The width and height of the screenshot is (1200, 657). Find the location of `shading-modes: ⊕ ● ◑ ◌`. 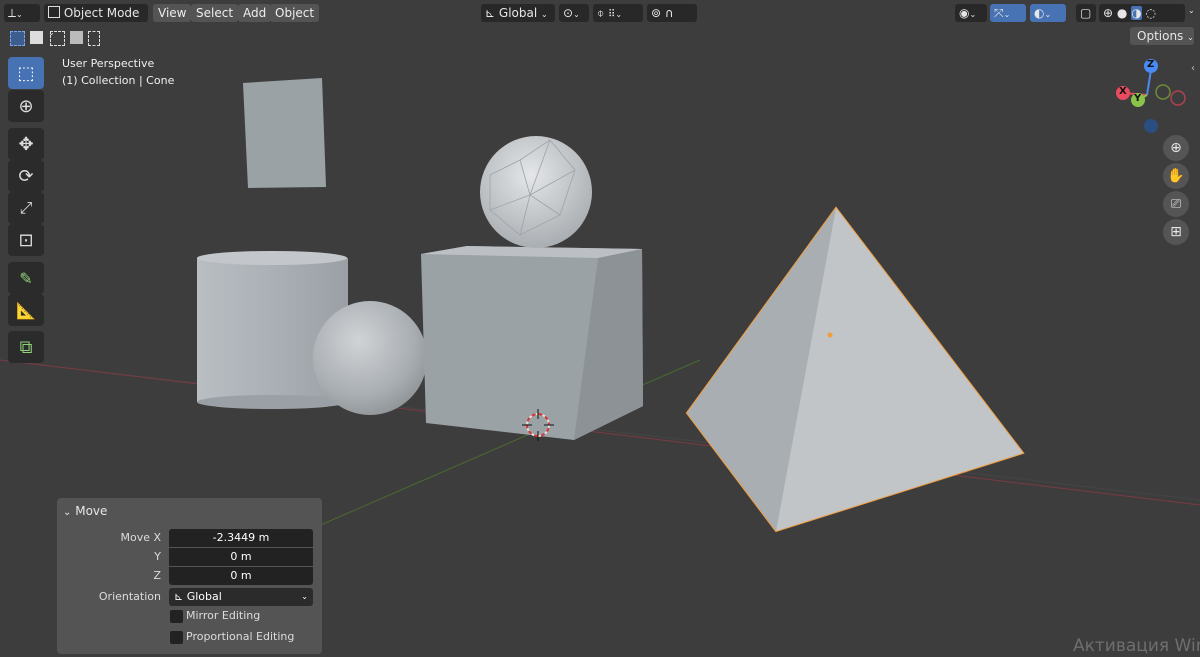

shading-modes: ⊕ ● ◑ ◌ is located at coordinates (1142, 13).